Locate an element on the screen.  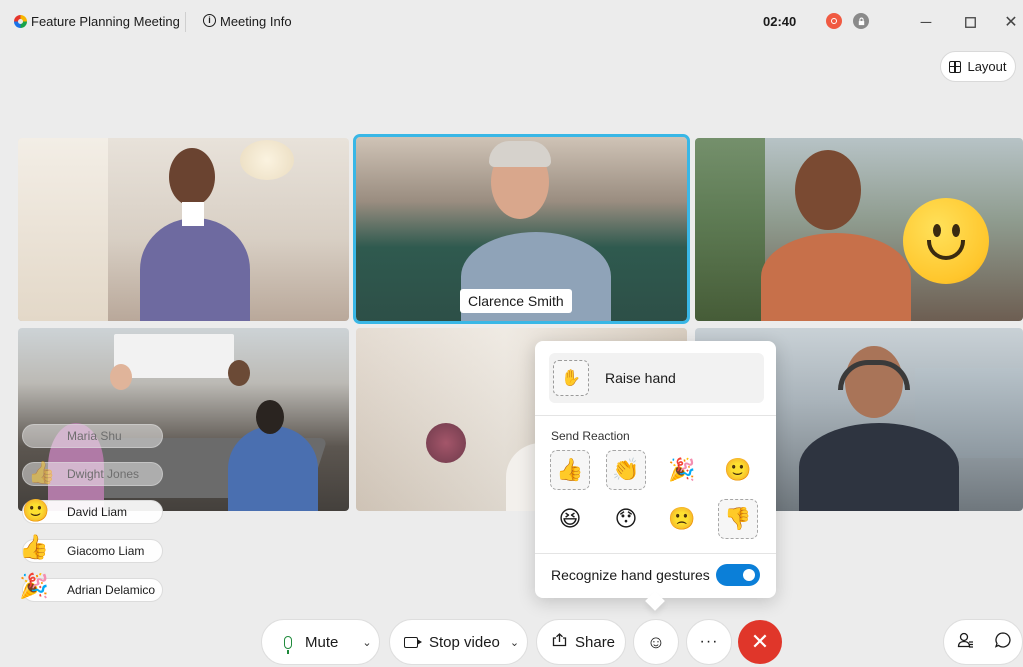
more-options-button: ··· is located at coordinates (709, 642).